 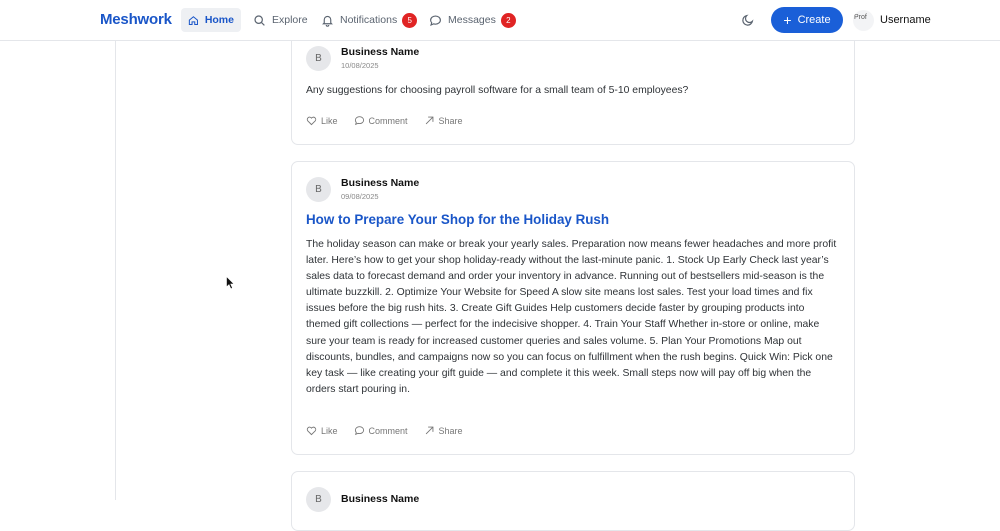 What do you see at coordinates (219, 20) in the screenshot?
I see `nav-home-label: Home` at bounding box center [219, 20].